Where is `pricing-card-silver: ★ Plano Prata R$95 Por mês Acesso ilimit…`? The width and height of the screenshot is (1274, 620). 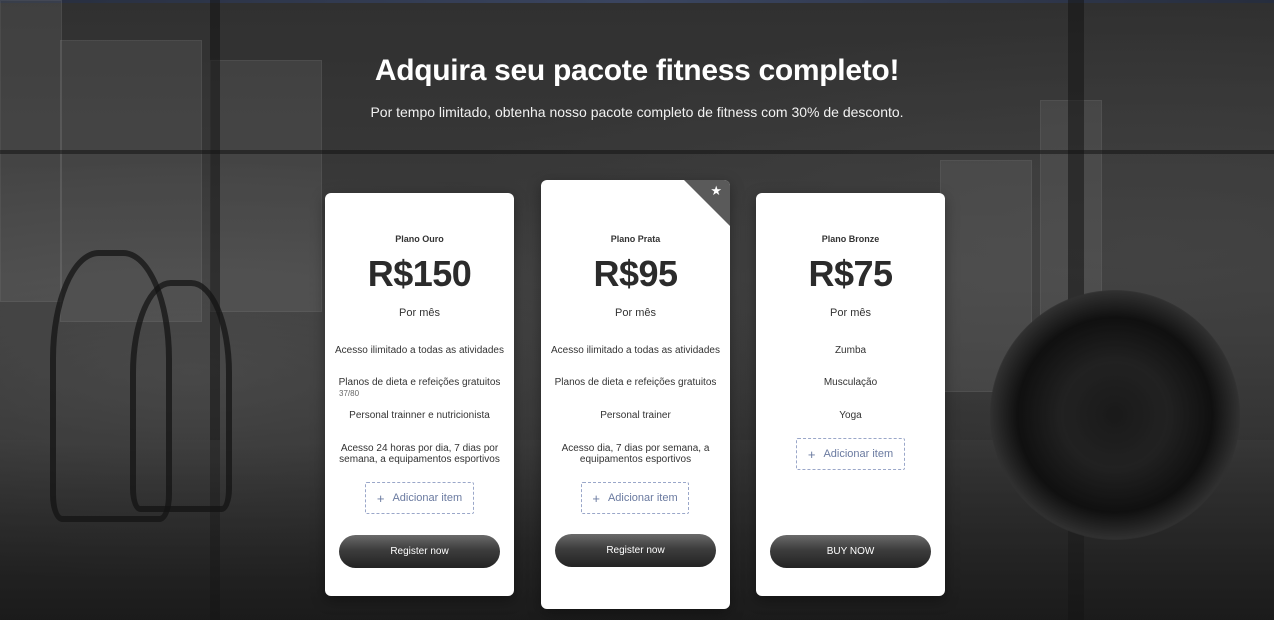
pricing-card-silver: ★ Plano Prata R$95 Por mês Acesso ilimit… is located at coordinates (635, 394).